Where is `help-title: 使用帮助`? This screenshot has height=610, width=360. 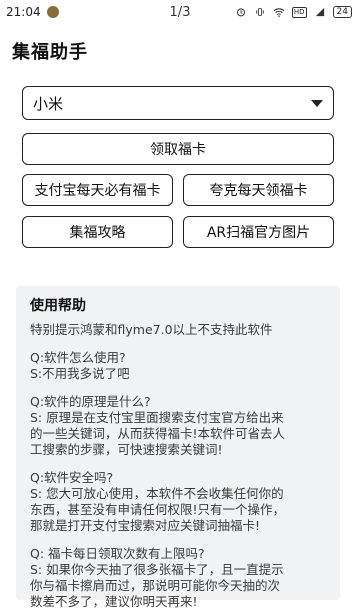
help-title: 使用帮助 is located at coordinates (58, 306).